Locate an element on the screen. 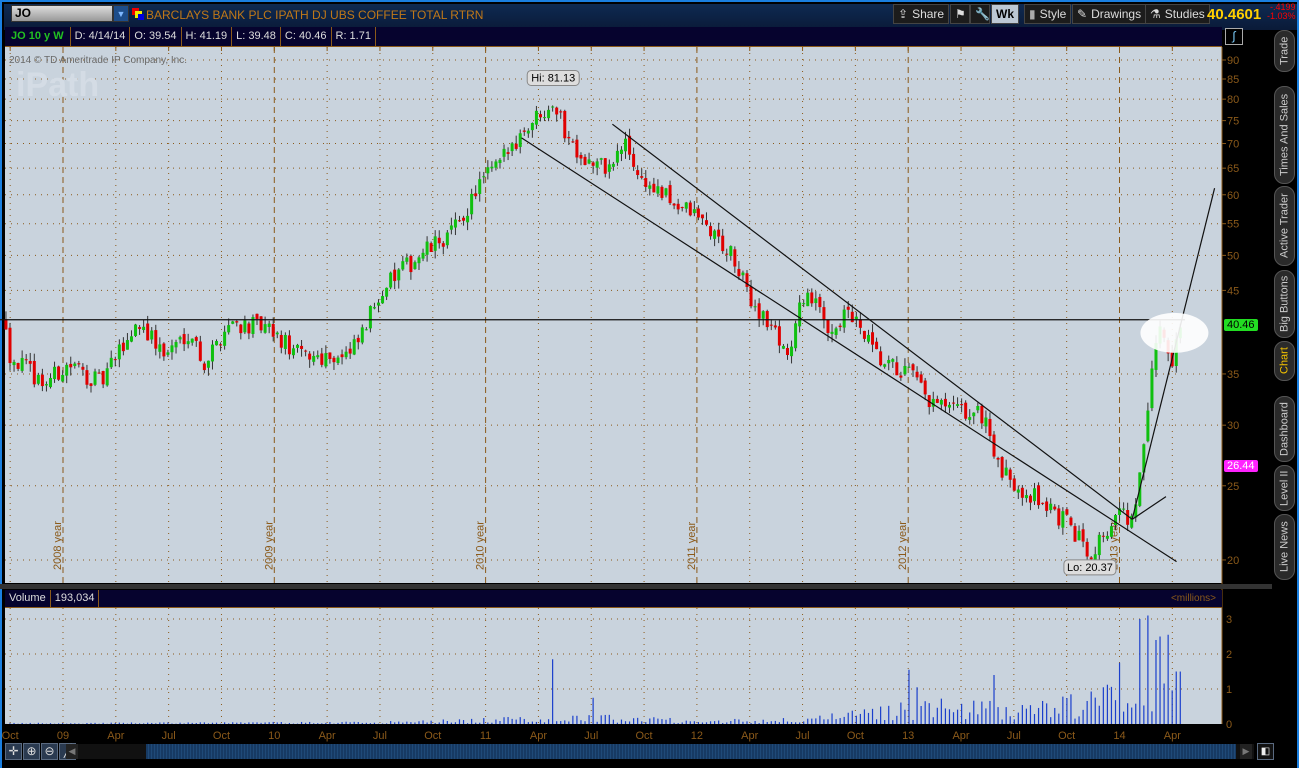  time-tick-label: Oct is located at coordinates (221, 736).